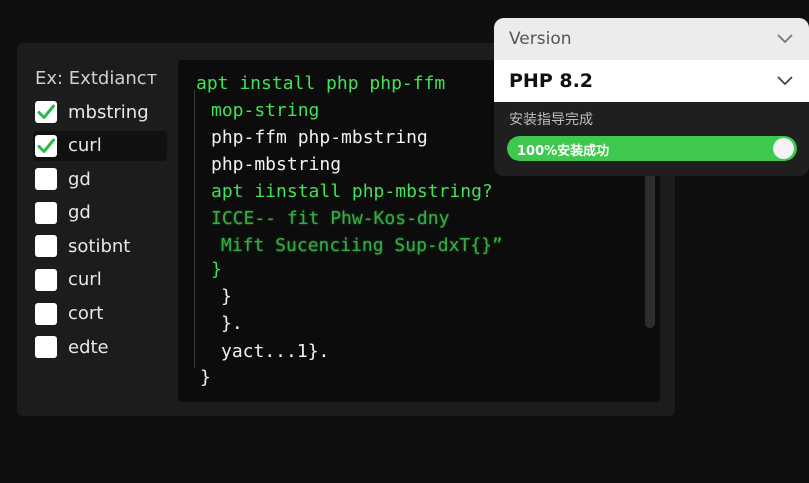  What do you see at coordinates (319, 137) in the screenshot?
I see `terminal-line: php-ffm php-mbstring` at bounding box center [319, 137].